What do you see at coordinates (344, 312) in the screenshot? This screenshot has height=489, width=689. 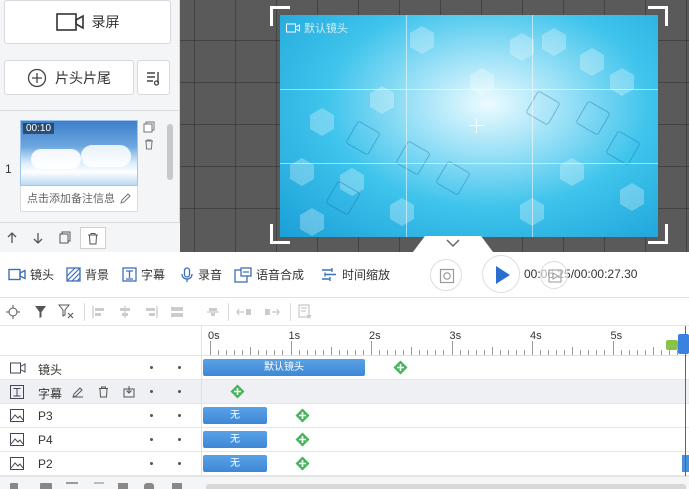 I see `timeline-toolbar` at bounding box center [344, 312].